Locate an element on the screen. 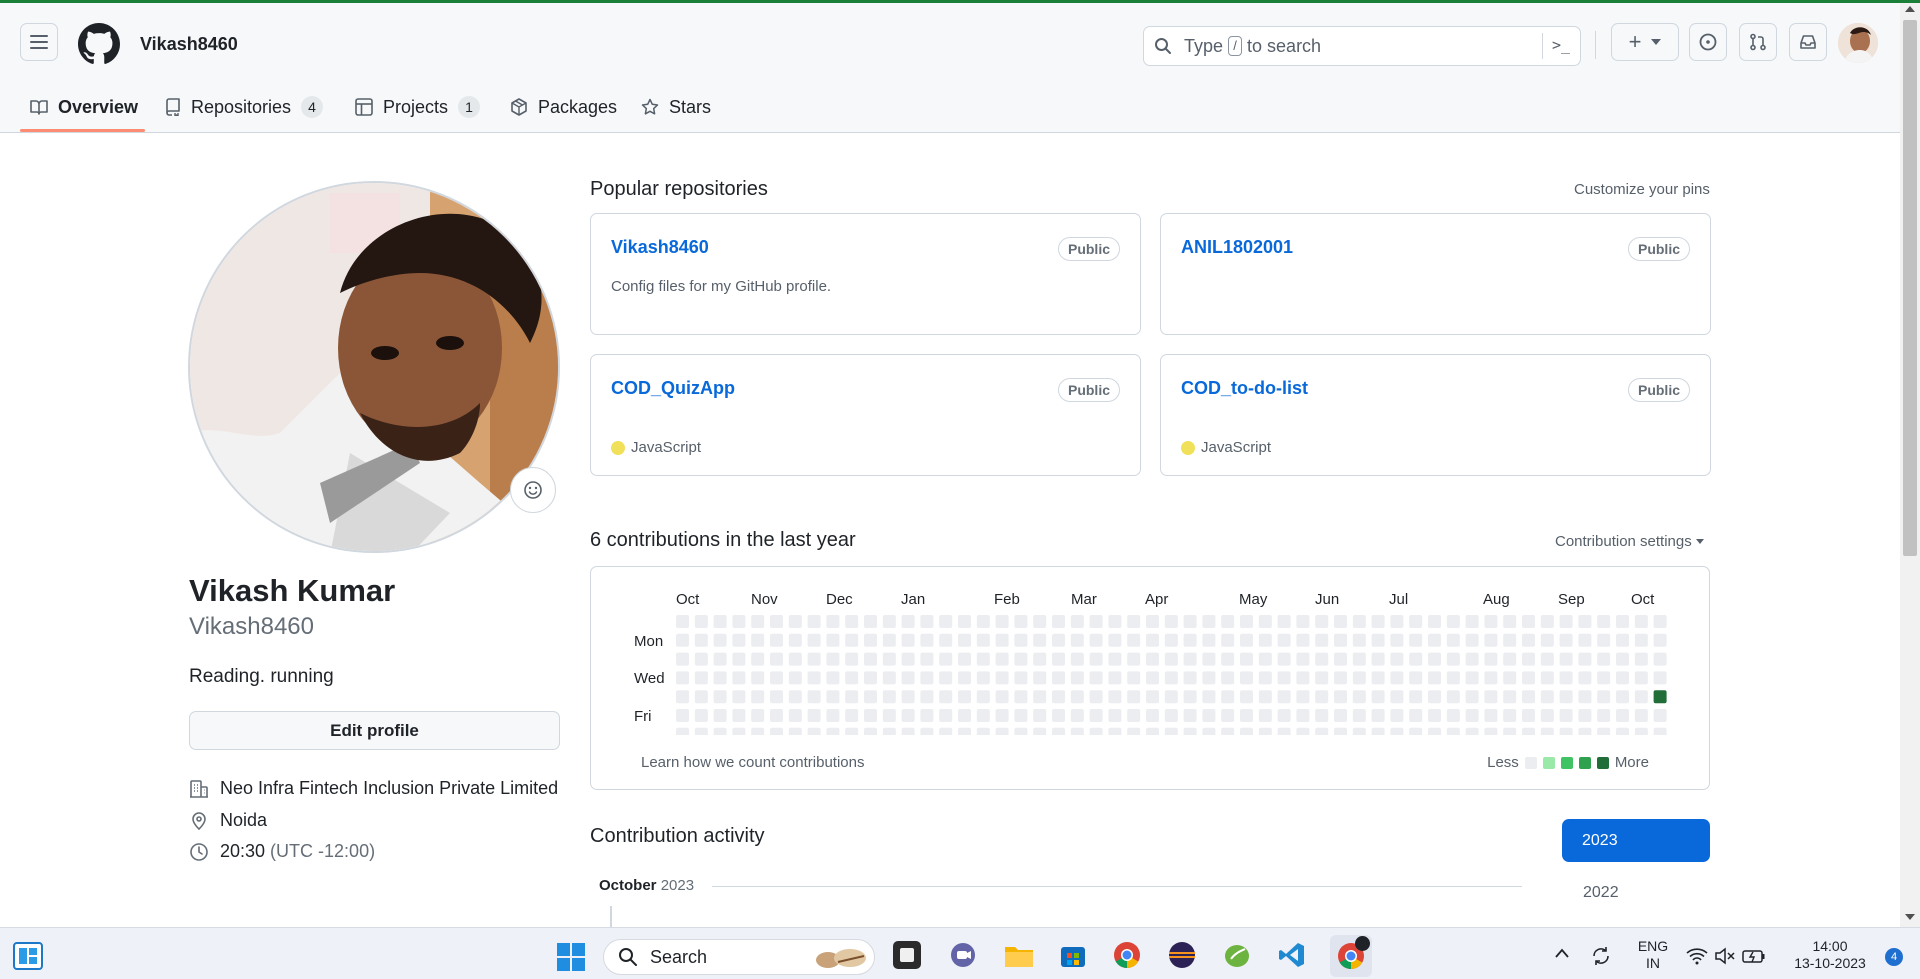  menu-button is located at coordinates (39, 42).